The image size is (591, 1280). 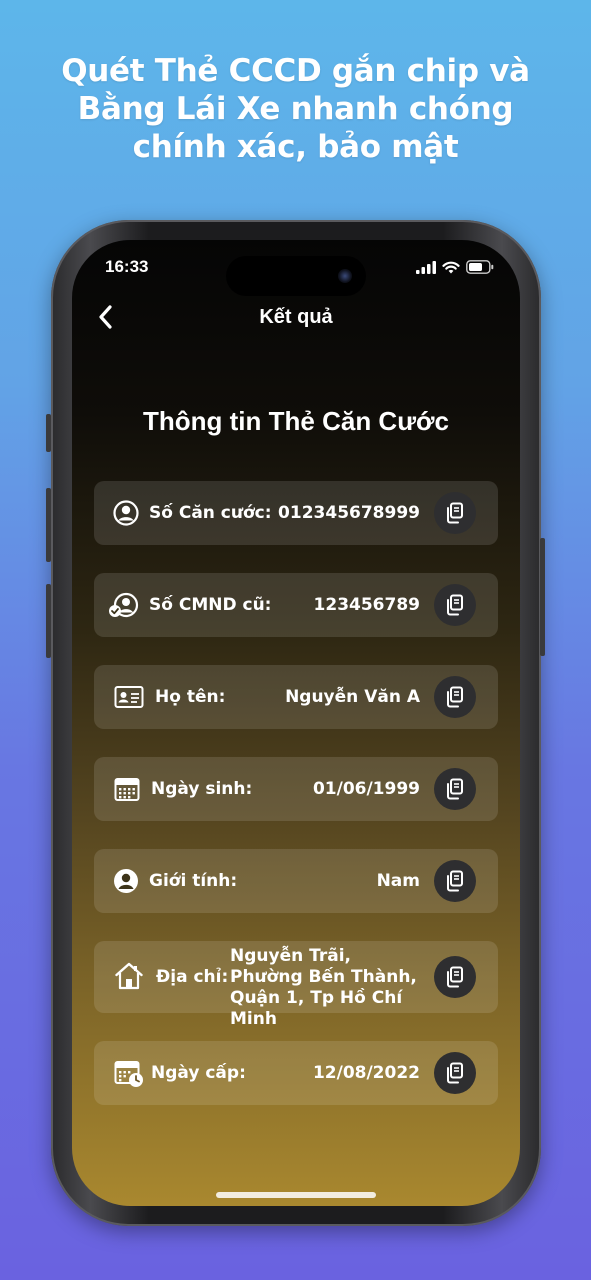 I want to click on volume-up-button, so click(x=48, y=525).